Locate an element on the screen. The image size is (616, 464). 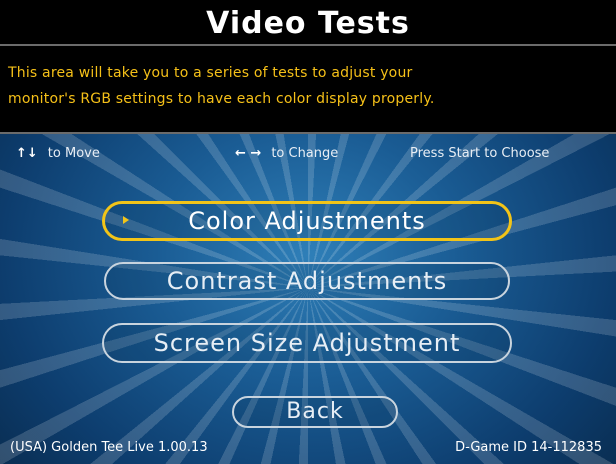
page-title: Video Tests is located at coordinates (308, 23).